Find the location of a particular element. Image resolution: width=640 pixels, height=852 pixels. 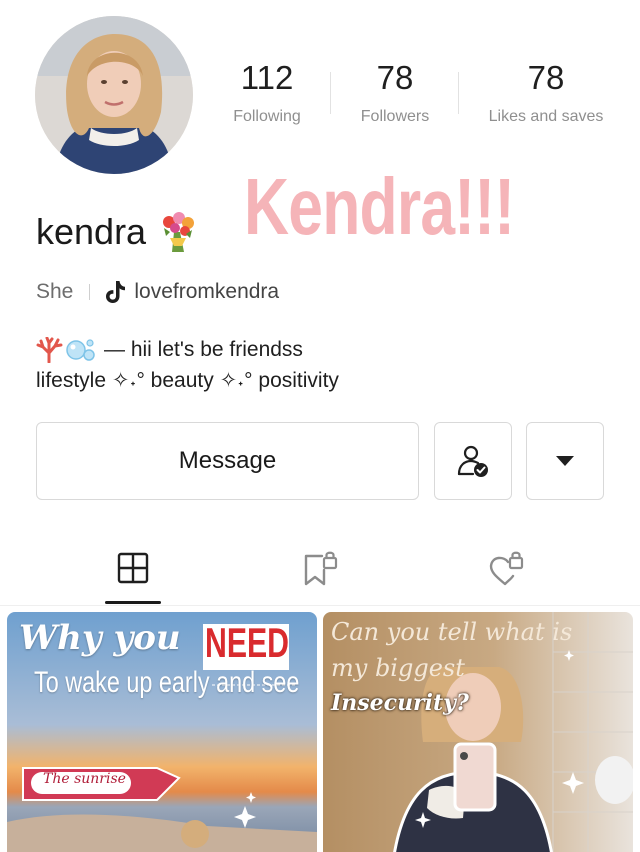

caret-down-icon is located at coordinates (565, 461).